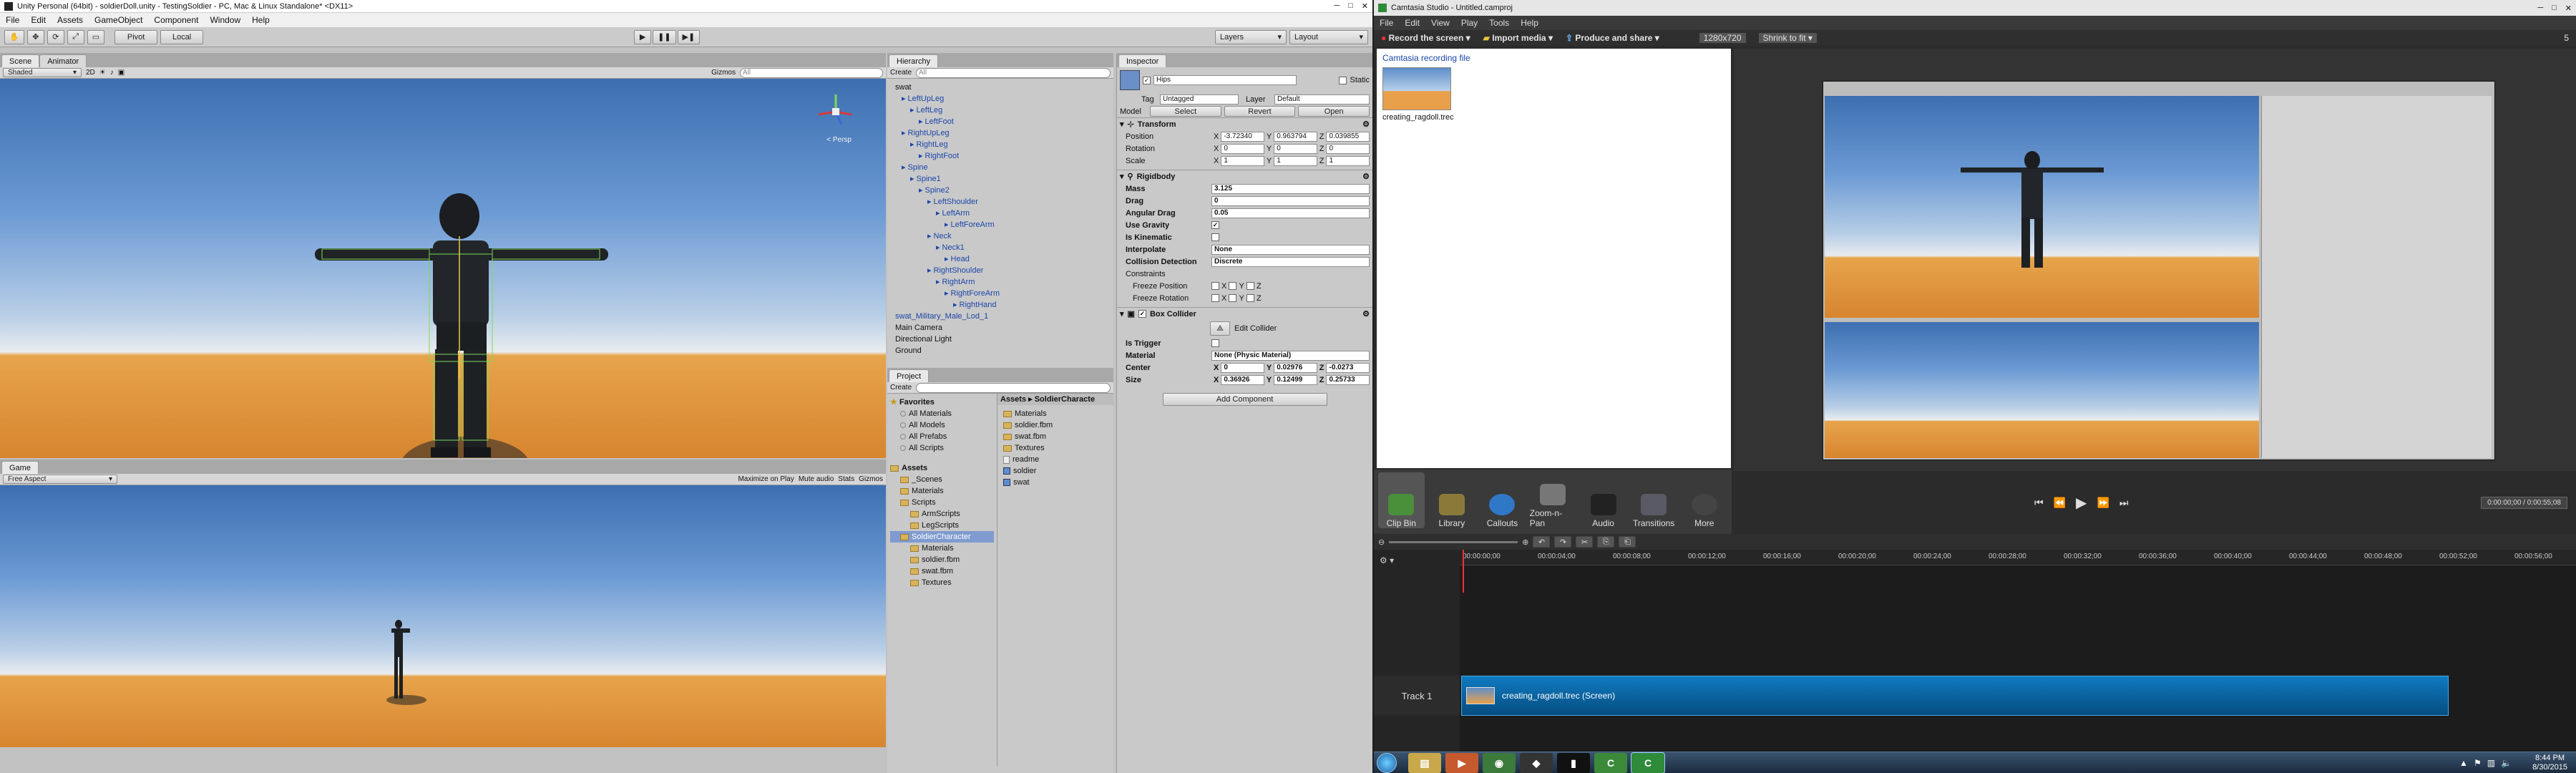  Describe the element at coordinates (664, 36) in the screenshot. I see `pause-button: ❚❚` at that location.